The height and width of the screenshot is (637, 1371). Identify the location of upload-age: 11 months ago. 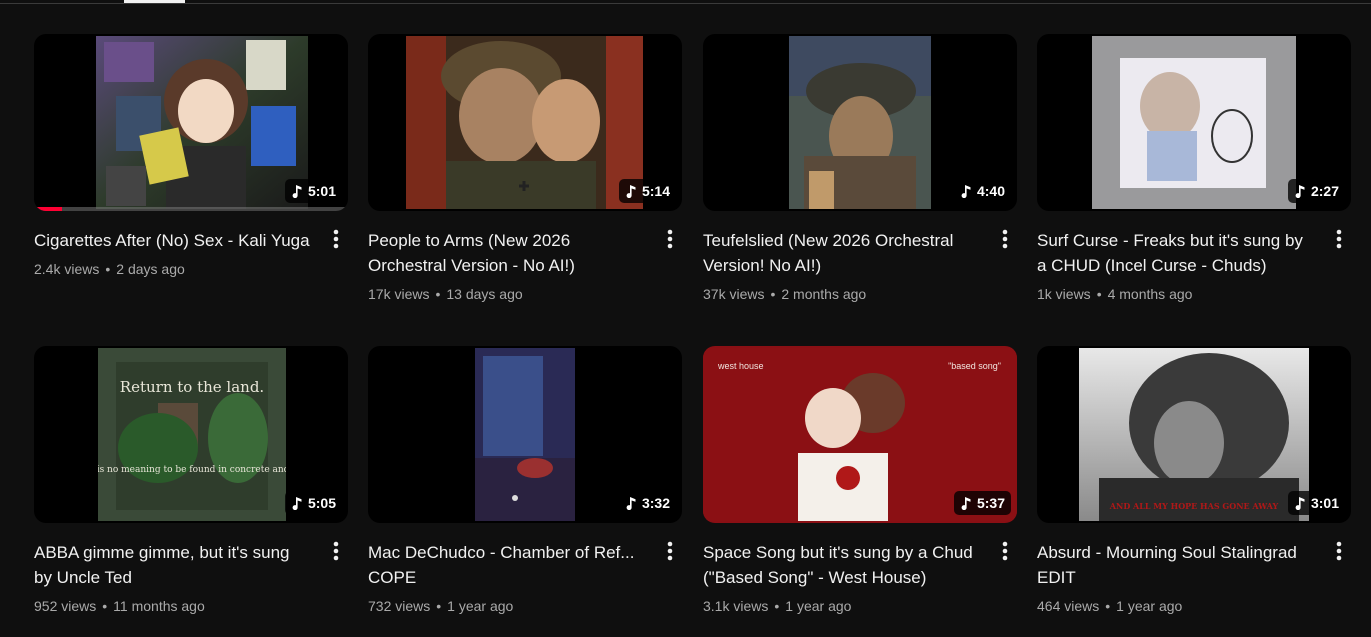
(159, 606).